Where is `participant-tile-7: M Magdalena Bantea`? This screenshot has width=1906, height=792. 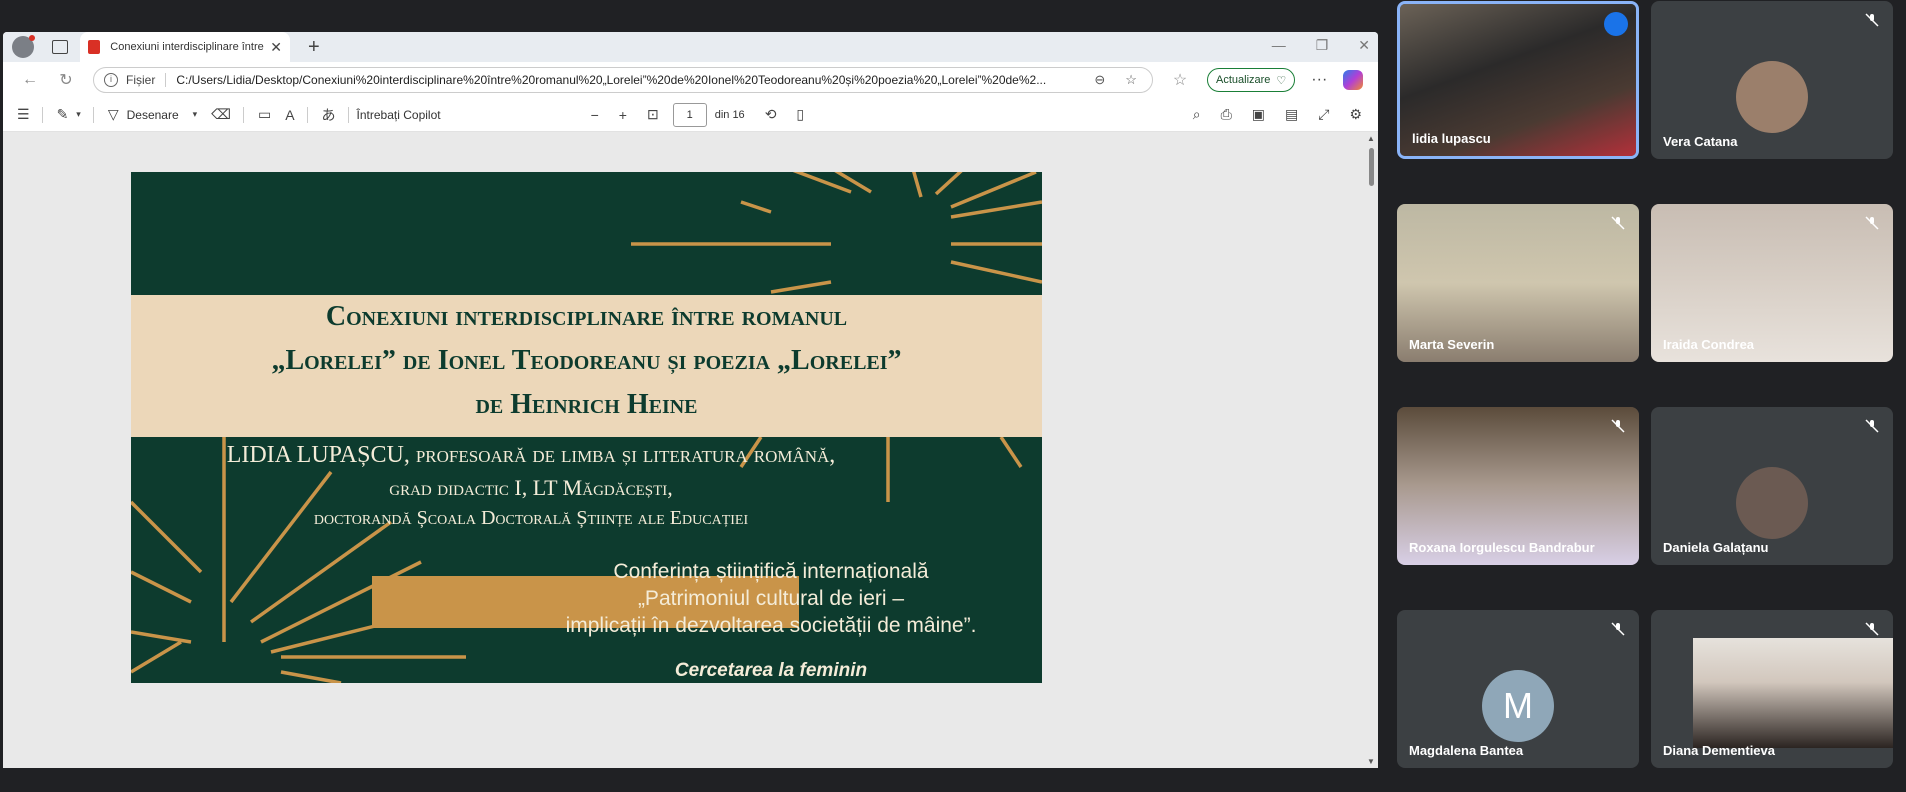 participant-tile-7: M Magdalena Bantea is located at coordinates (1518, 689).